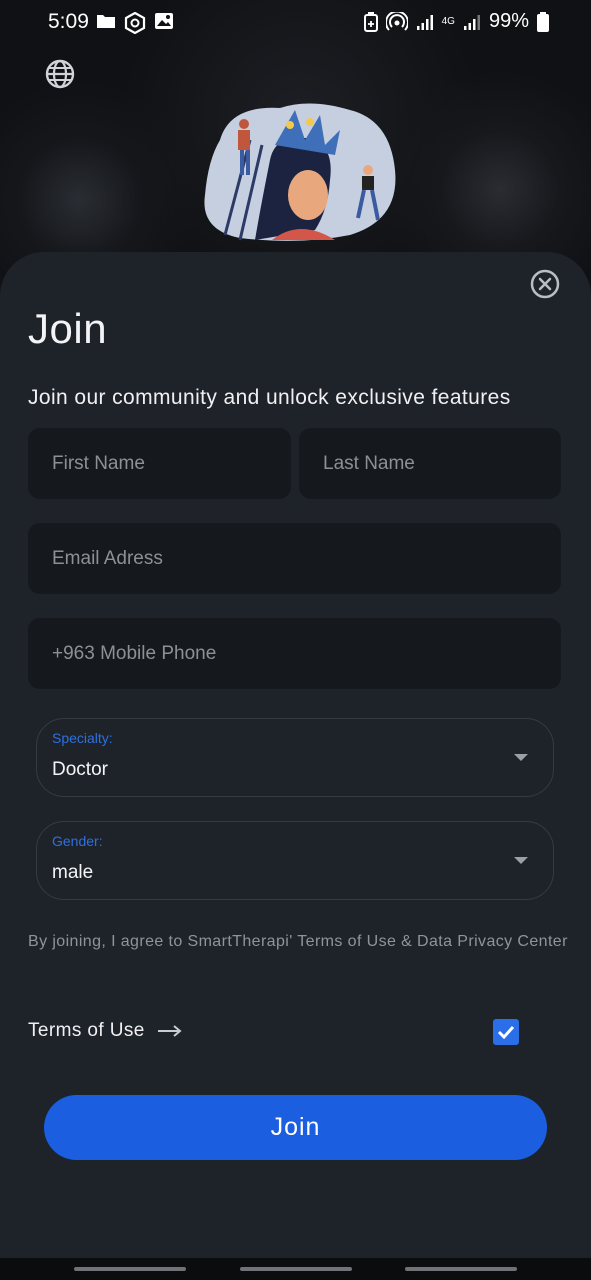 This screenshot has height=1280, width=591. What do you see at coordinates (508, 21) in the screenshot?
I see `battery-percent: 99%` at bounding box center [508, 21].